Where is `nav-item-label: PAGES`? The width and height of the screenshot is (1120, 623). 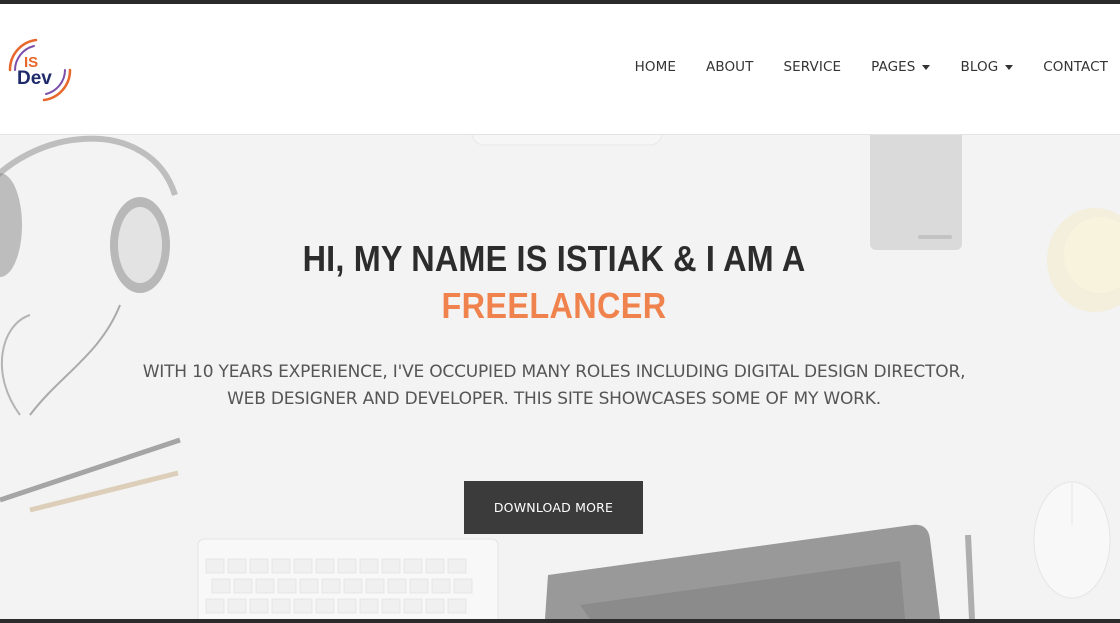 nav-item-label: PAGES is located at coordinates (893, 67).